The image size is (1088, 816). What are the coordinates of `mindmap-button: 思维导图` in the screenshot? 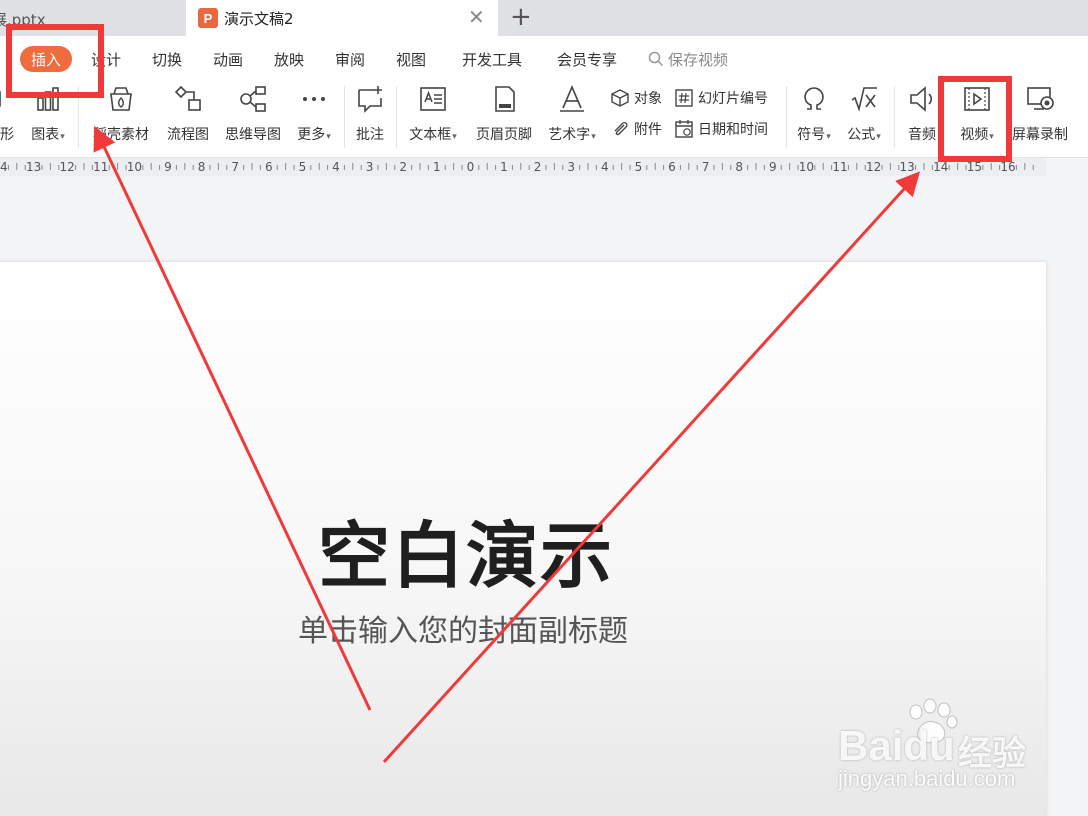 It's located at (253, 114).